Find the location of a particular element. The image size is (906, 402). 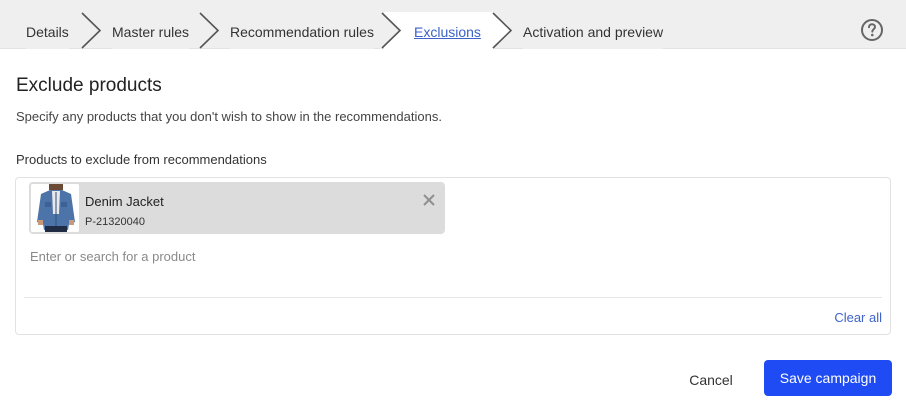

step-recommendation-rules: Recommendation rules is located at coordinates (302, 30).